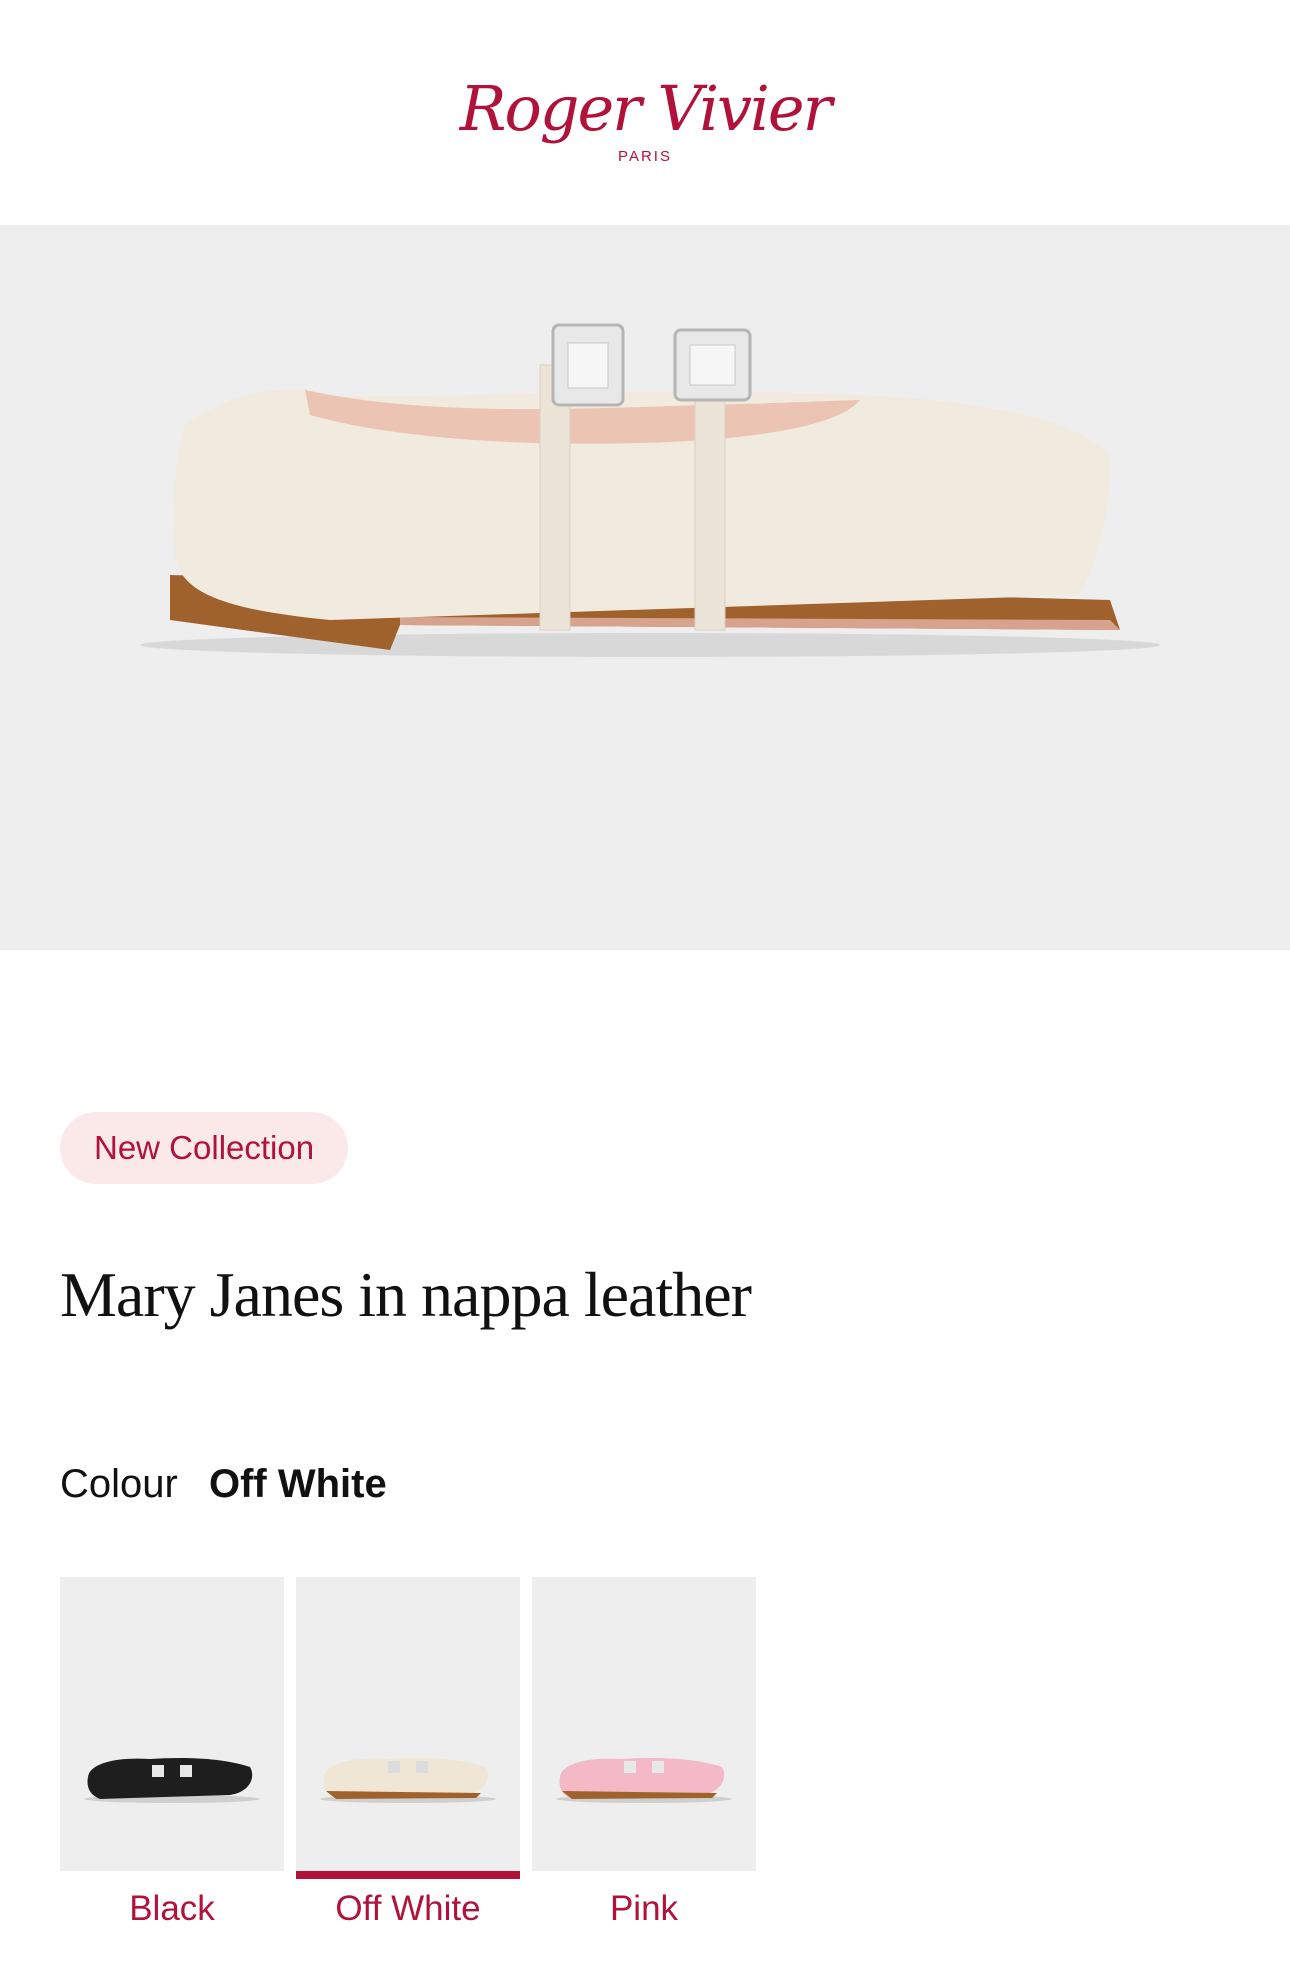 This screenshot has width=1290, height=1978. What do you see at coordinates (119, 1484) in the screenshot?
I see `colour-label: Colour` at bounding box center [119, 1484].